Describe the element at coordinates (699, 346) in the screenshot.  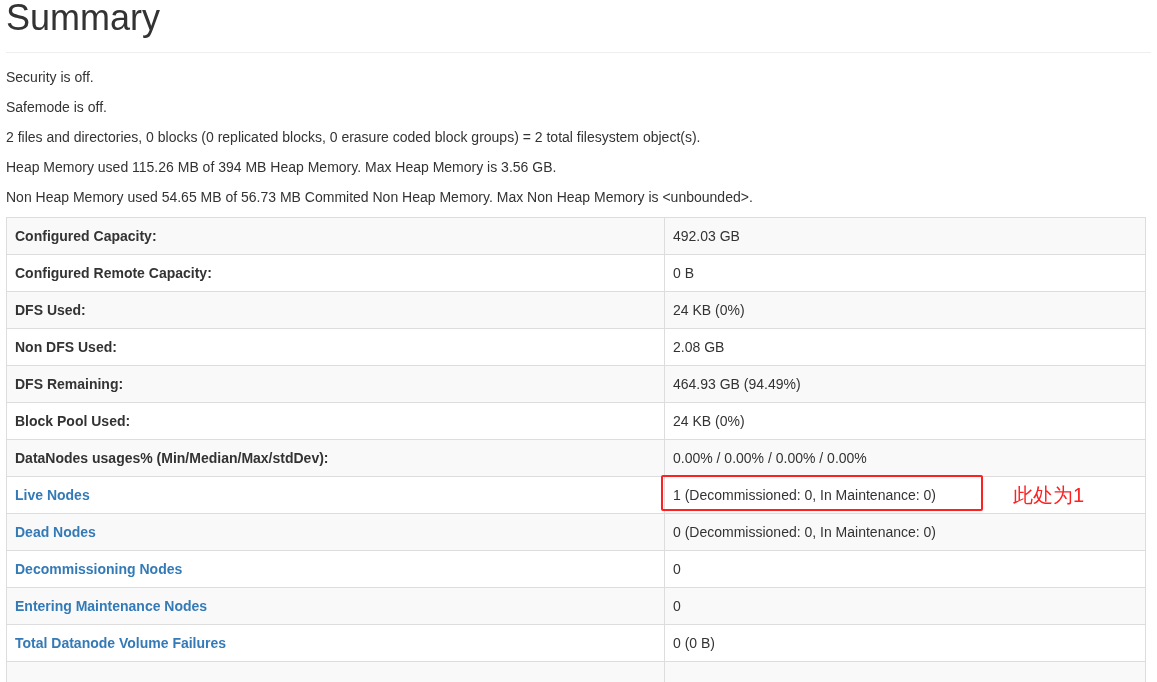
I see `field-value: 2.08 GB` at that location.